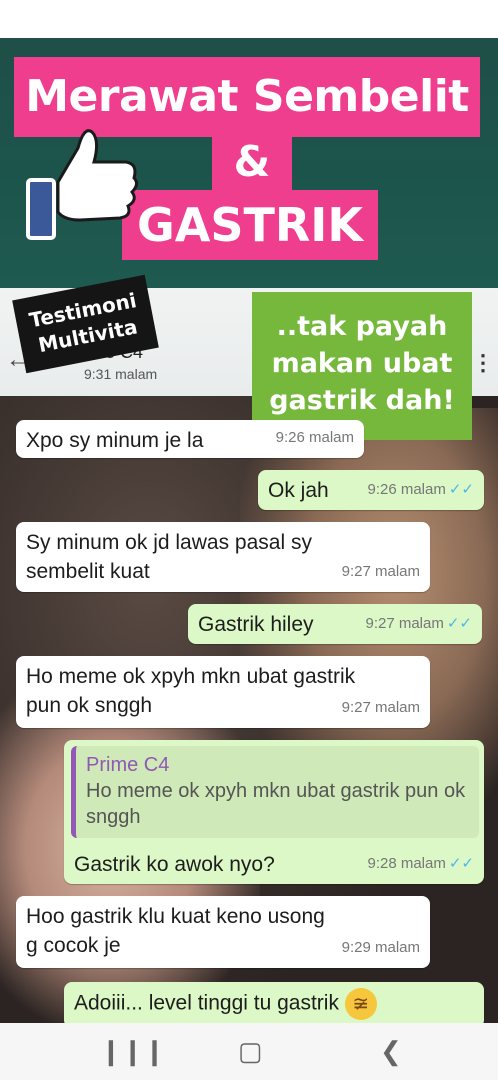 This screenshot has height=1080, width=498. I want to click on quoted-sender: Prime C4, so click(128, 765).